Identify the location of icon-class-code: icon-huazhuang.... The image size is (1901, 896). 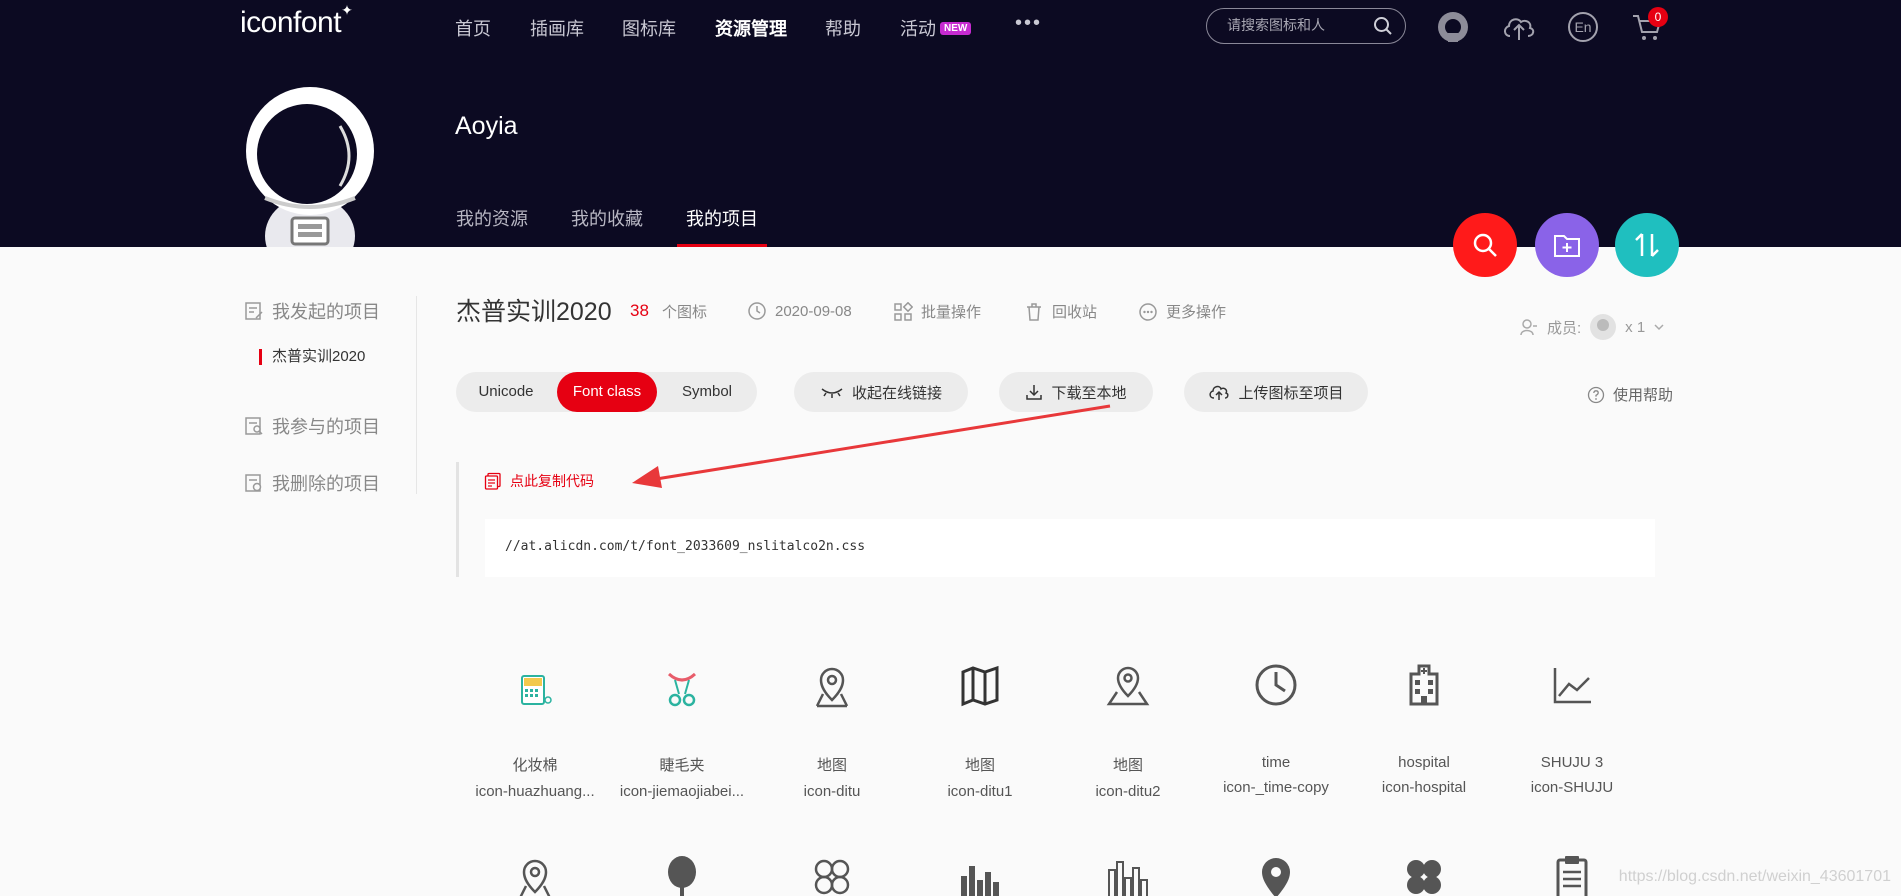
(535, 791).